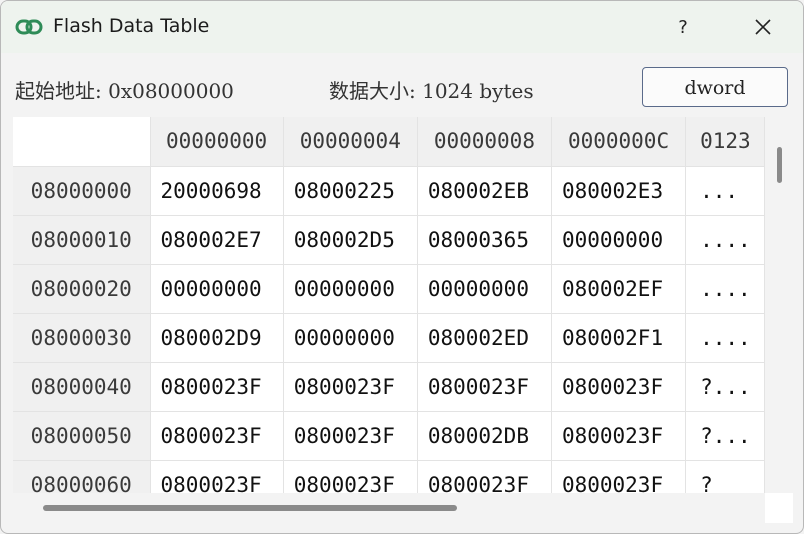 This screenshot has height=534, width=804. Describe the element at coordinates (779, 165) in the screenshot. I see `vertical-scroll-thumb` at that location.